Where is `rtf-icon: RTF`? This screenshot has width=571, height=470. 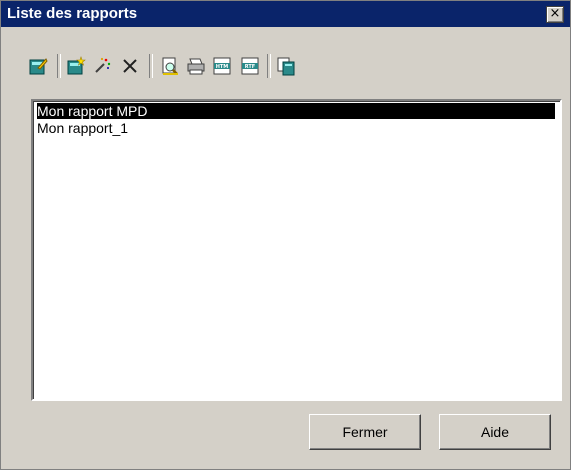 rtf-icon: RTF is located at coordinates (250, 66).